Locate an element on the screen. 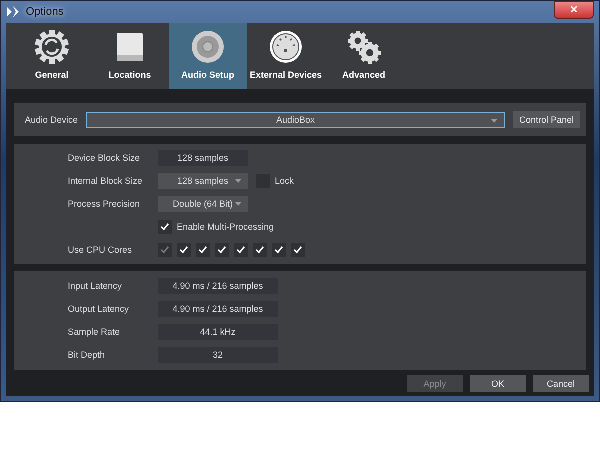 The height and width of the screenshot is (469, 600). tab: Locations is located at coordinates (130, 56).